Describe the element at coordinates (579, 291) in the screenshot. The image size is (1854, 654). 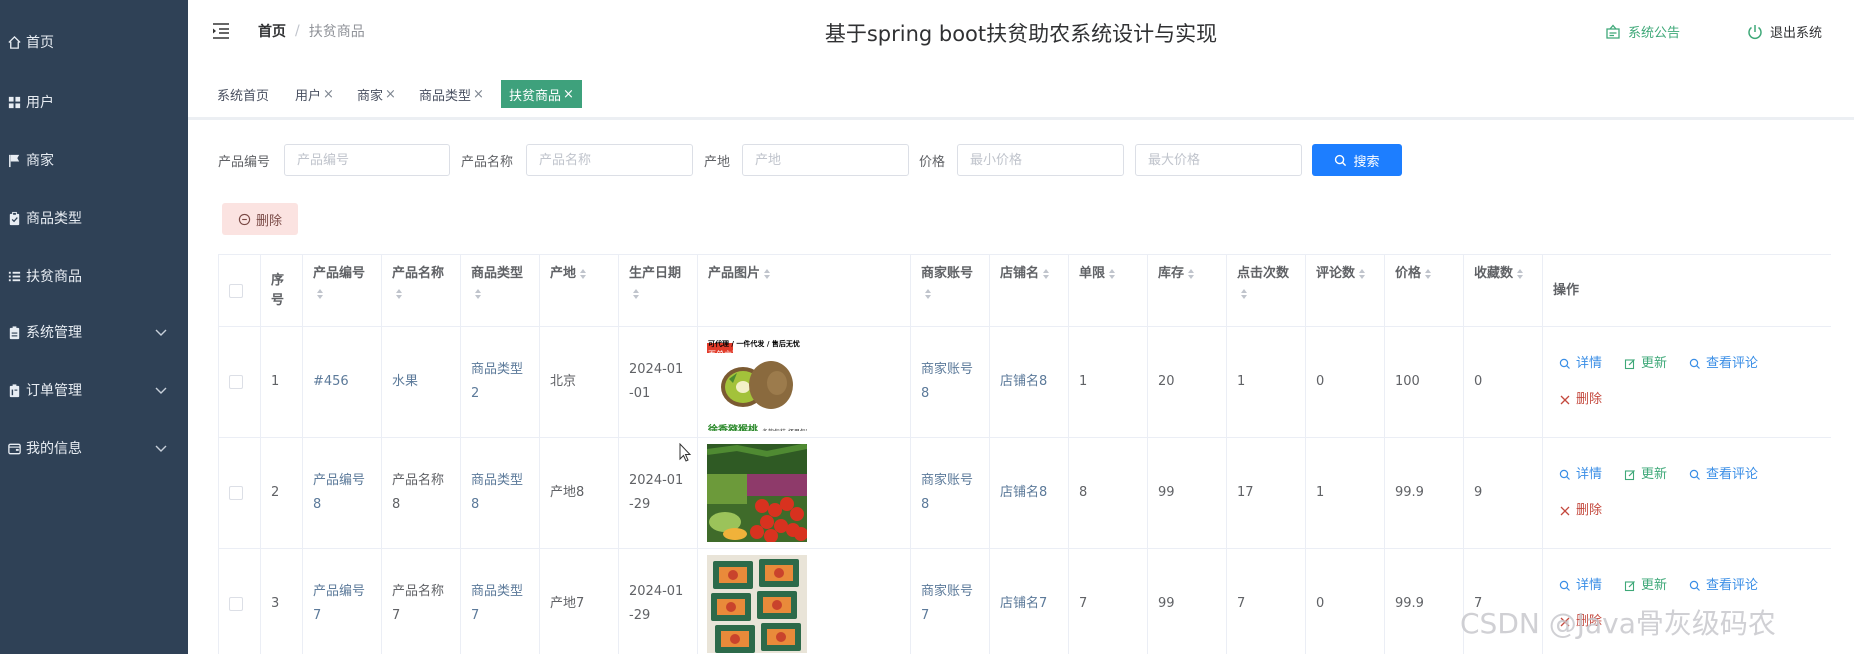
I see `column-header-origin: 产地` at that location.